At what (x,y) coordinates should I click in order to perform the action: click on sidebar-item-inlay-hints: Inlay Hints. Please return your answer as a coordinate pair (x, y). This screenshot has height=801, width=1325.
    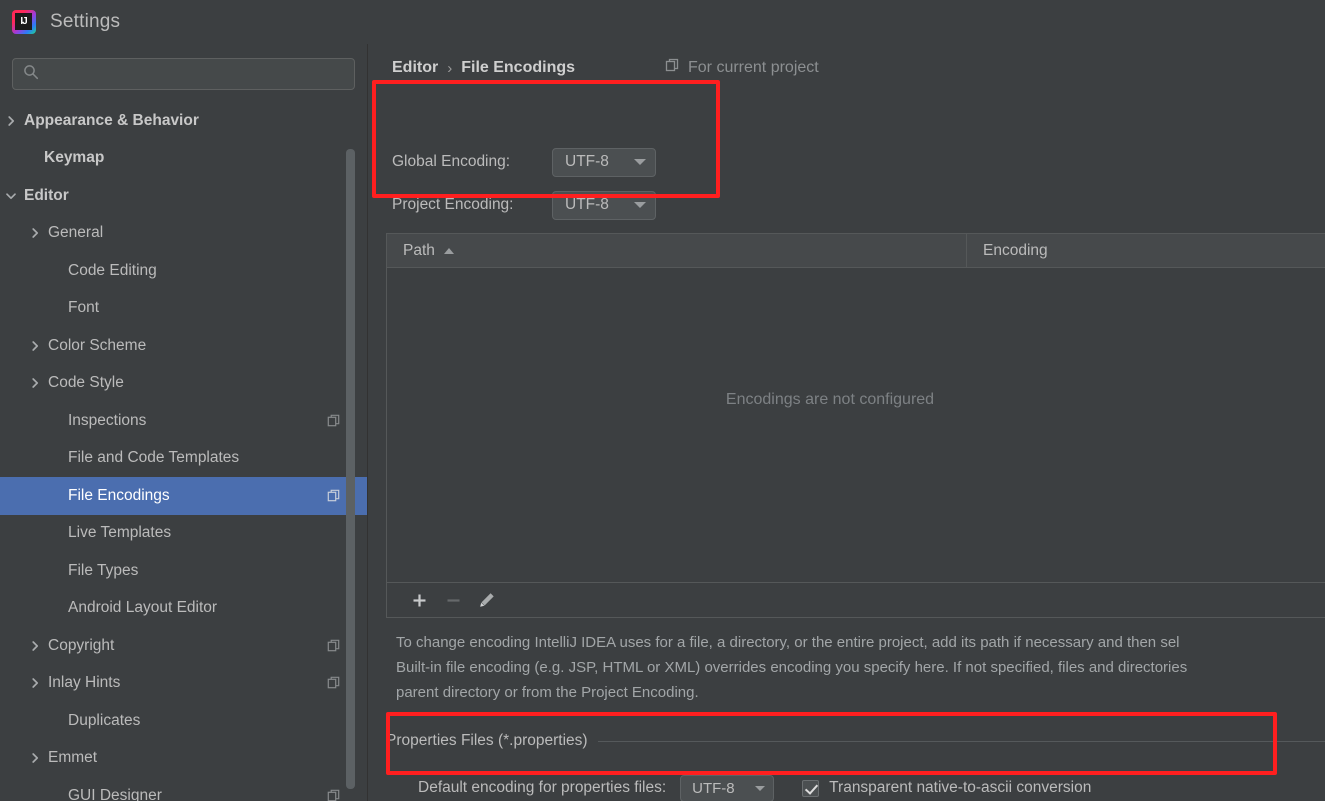
    Looking at the image, I should click on (183, 684).